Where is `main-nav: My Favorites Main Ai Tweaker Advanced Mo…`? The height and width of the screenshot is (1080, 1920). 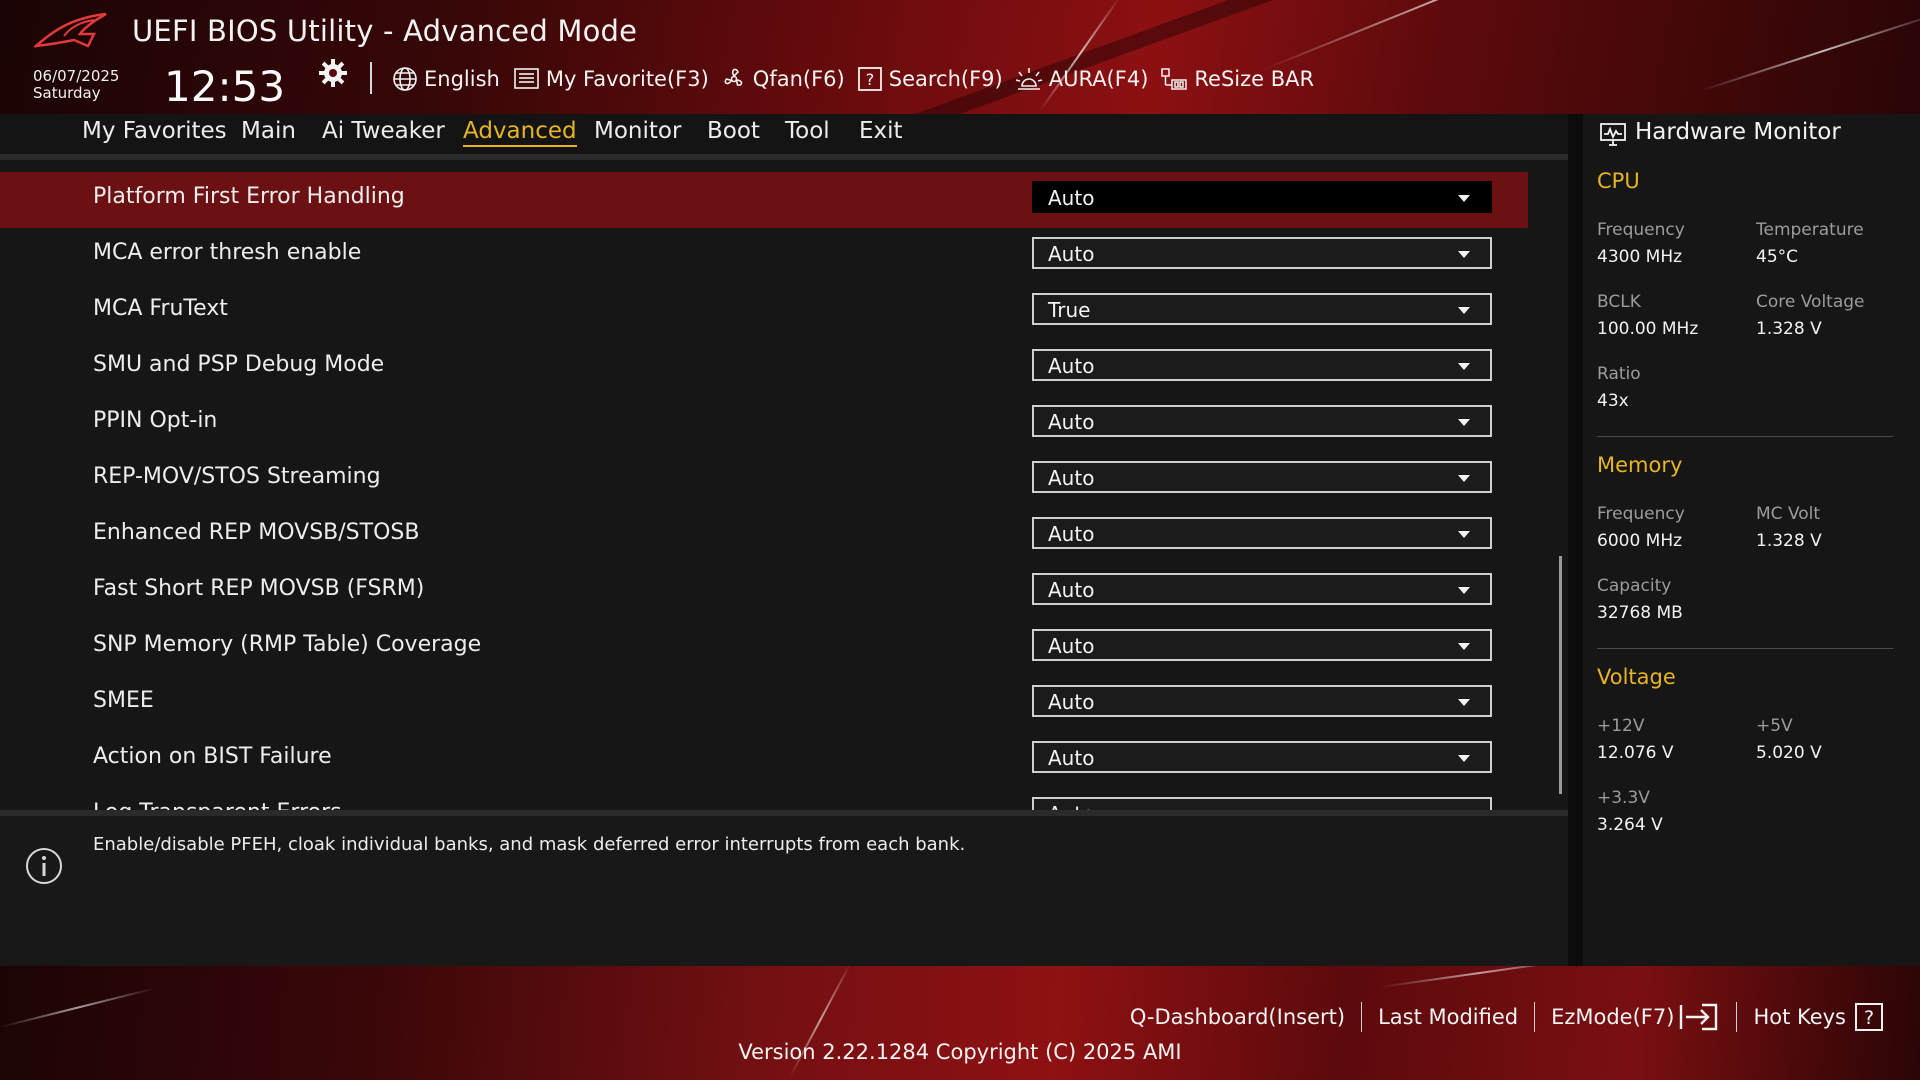
main-nav: My Favorites Main Ai Tweaker Advanced Mo… is located at coordinates (784, 134).